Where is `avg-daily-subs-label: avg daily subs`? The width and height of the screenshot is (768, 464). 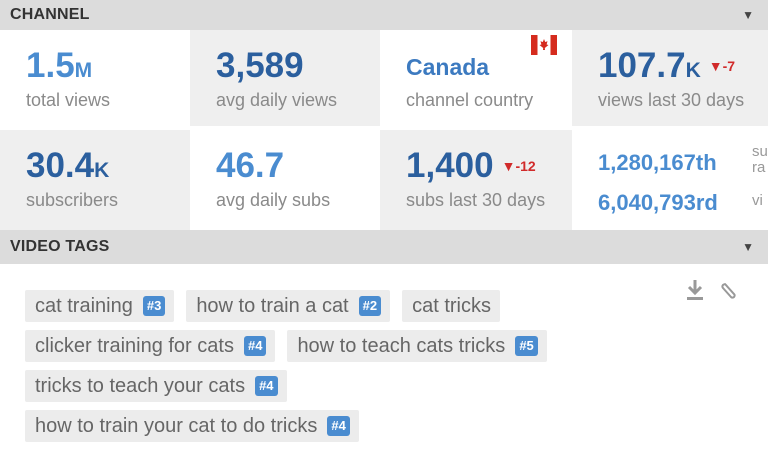
avg-daily-subs-label: avg daily subs is located at coordinates (273, 200).